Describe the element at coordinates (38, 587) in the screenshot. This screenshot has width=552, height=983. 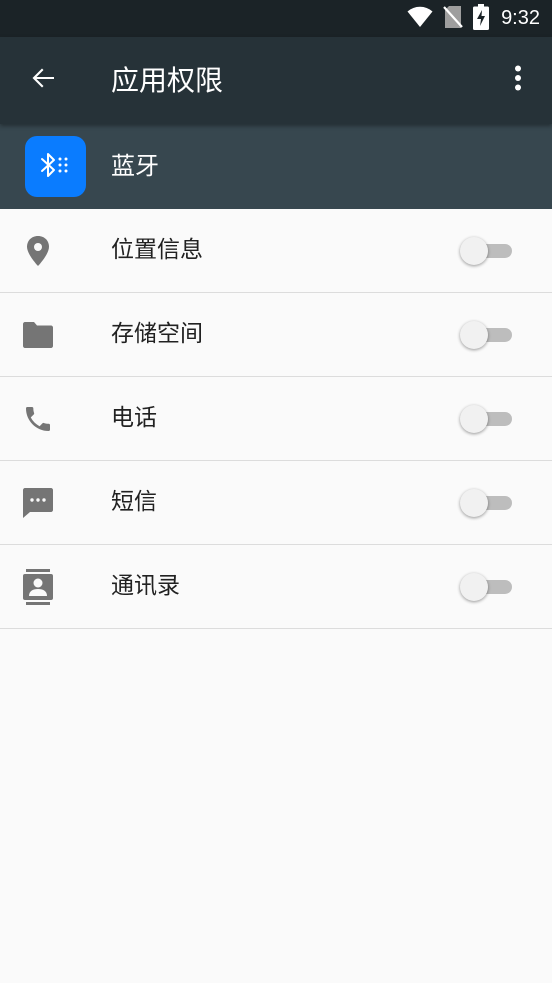
I see `contacts-icon` at that location.